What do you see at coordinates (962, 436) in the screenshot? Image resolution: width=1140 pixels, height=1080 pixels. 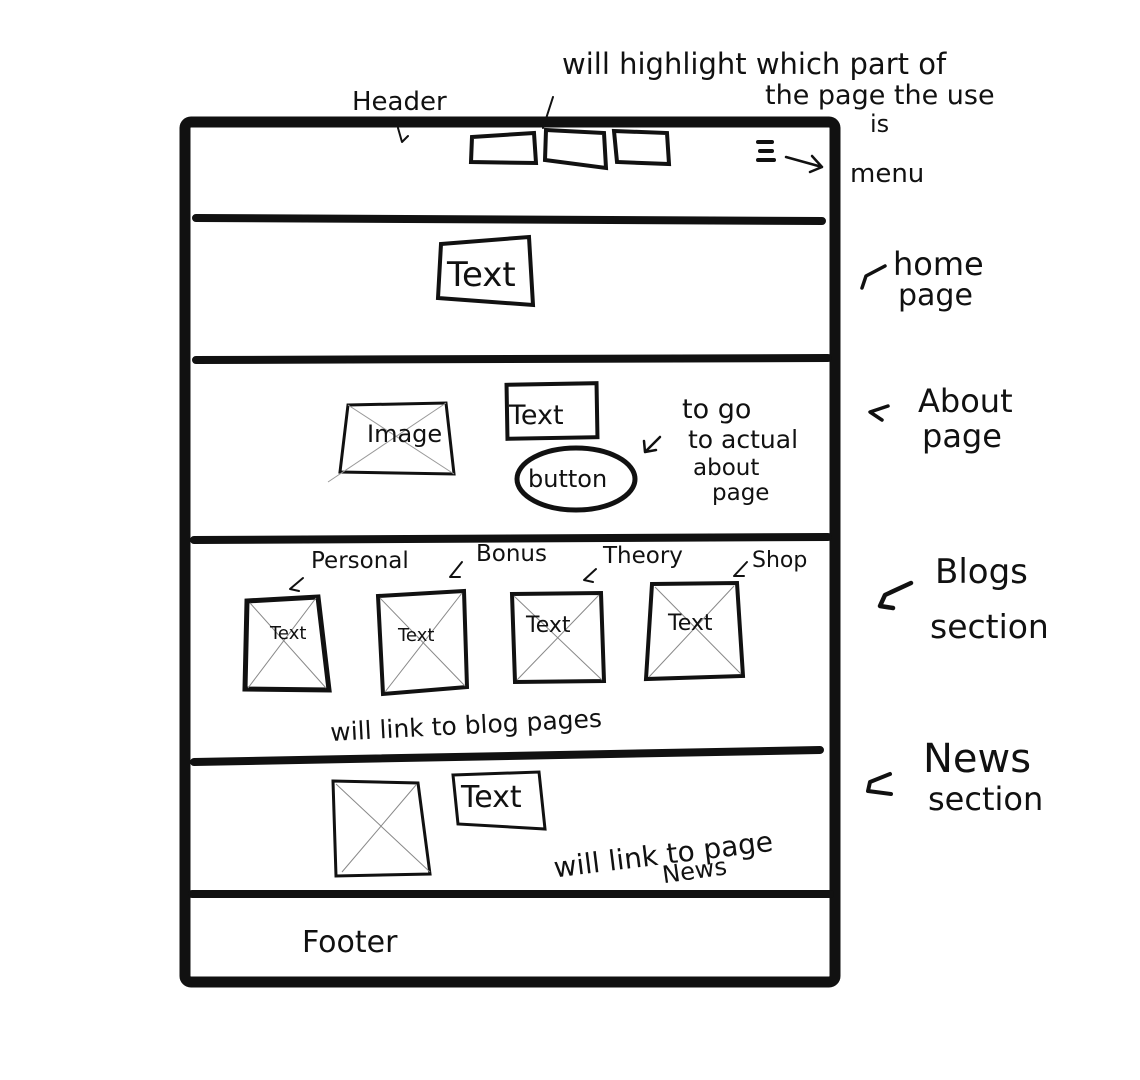 I see `about-annotation-line2: page` at bounding box center [962, 436].